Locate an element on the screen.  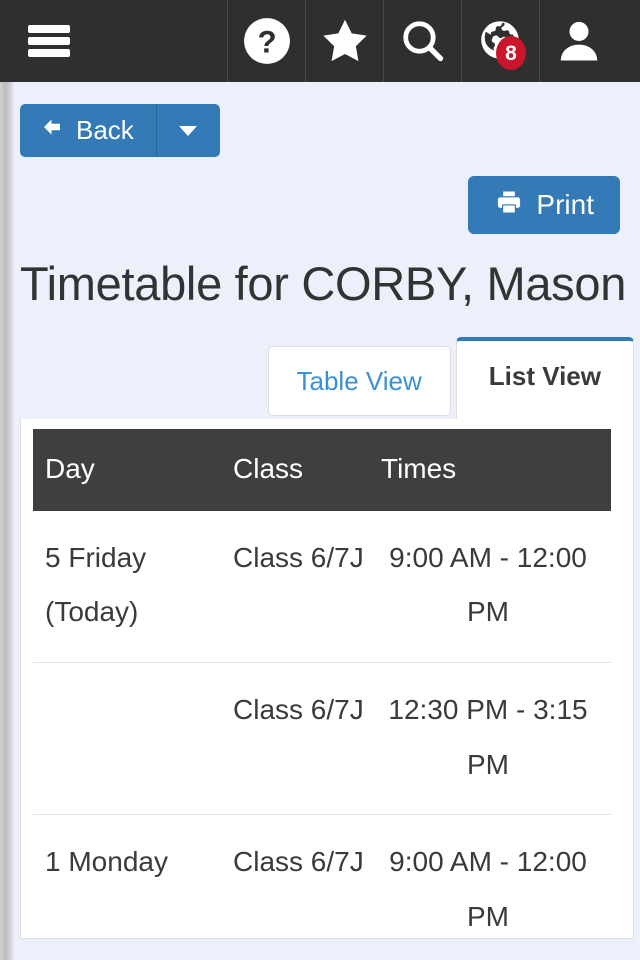
tab-table-view: Table View is located at coordinates (359, 380).